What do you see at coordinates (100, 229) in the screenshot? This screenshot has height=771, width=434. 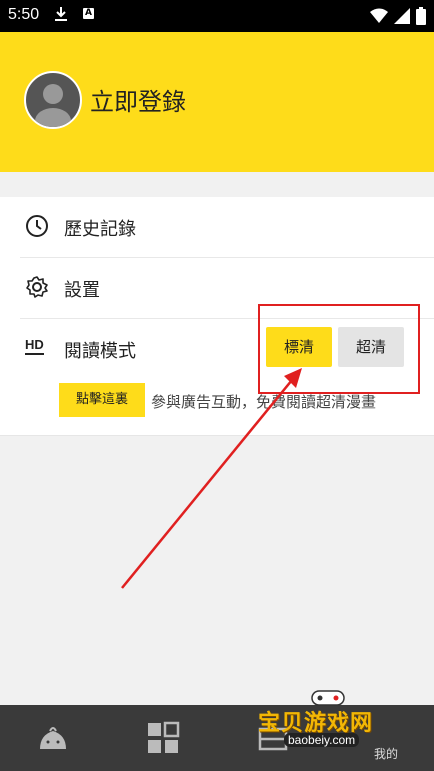 I see `history-label: 歷史記錄` at bounding box center [100, 229].